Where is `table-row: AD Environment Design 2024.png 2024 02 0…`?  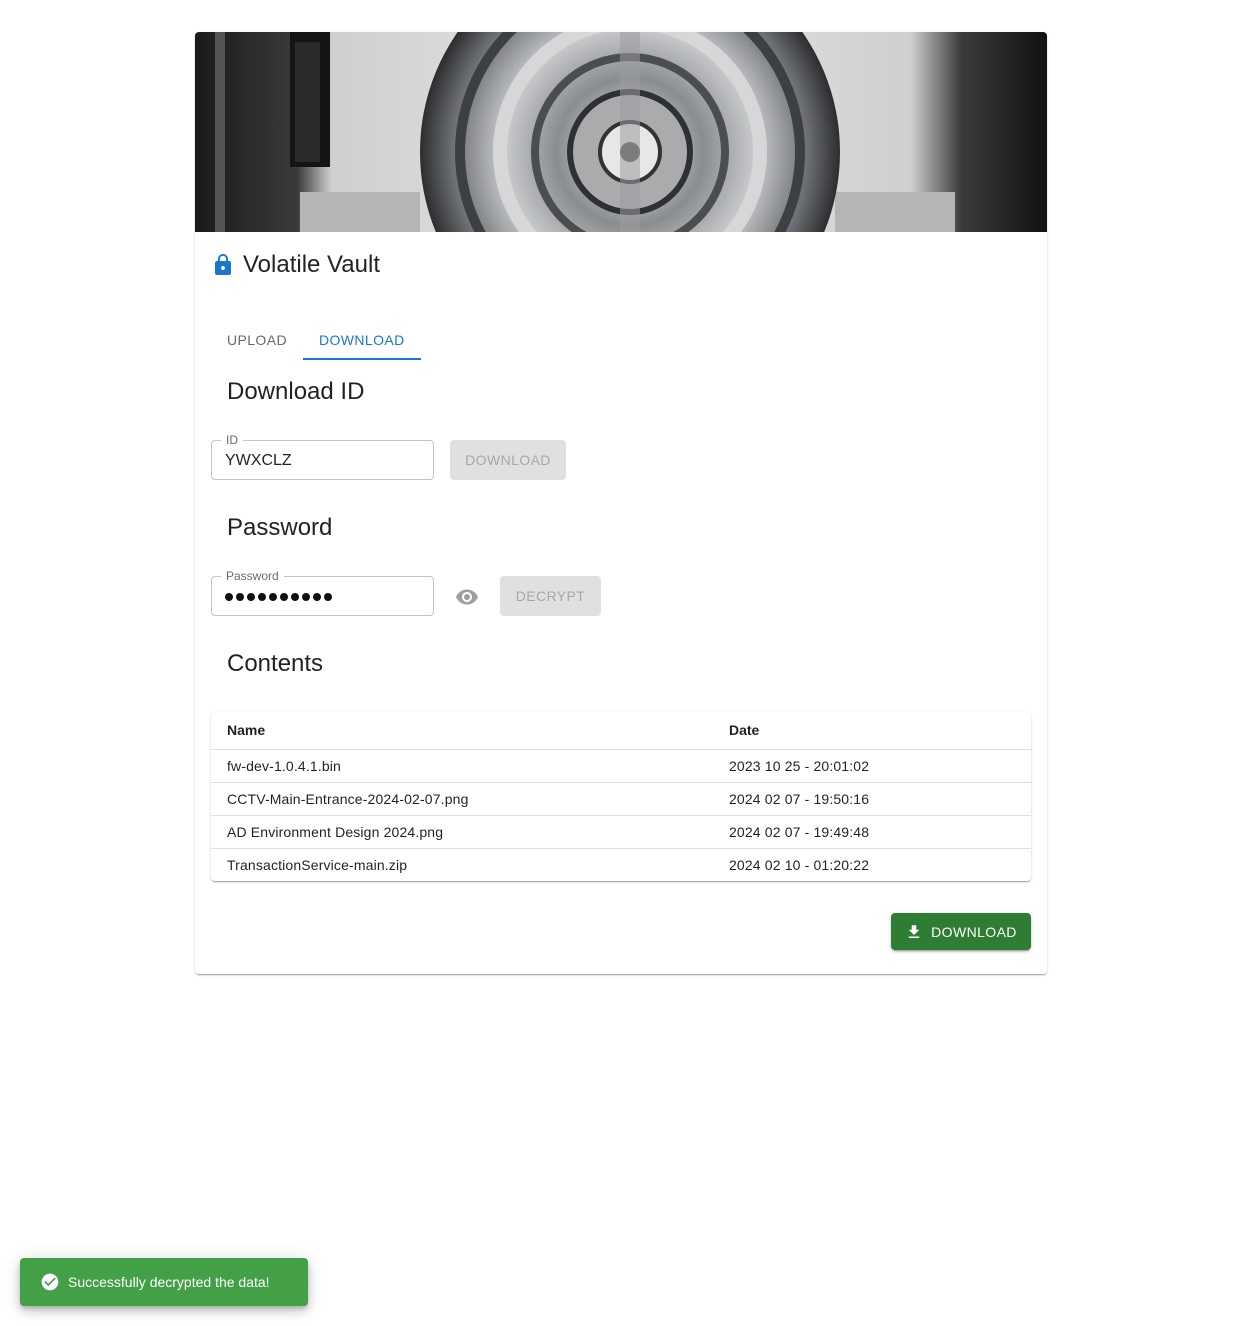
table-row: AD Environment Design 2024.png 2024 02 0… is located at coordinates (621, 832).